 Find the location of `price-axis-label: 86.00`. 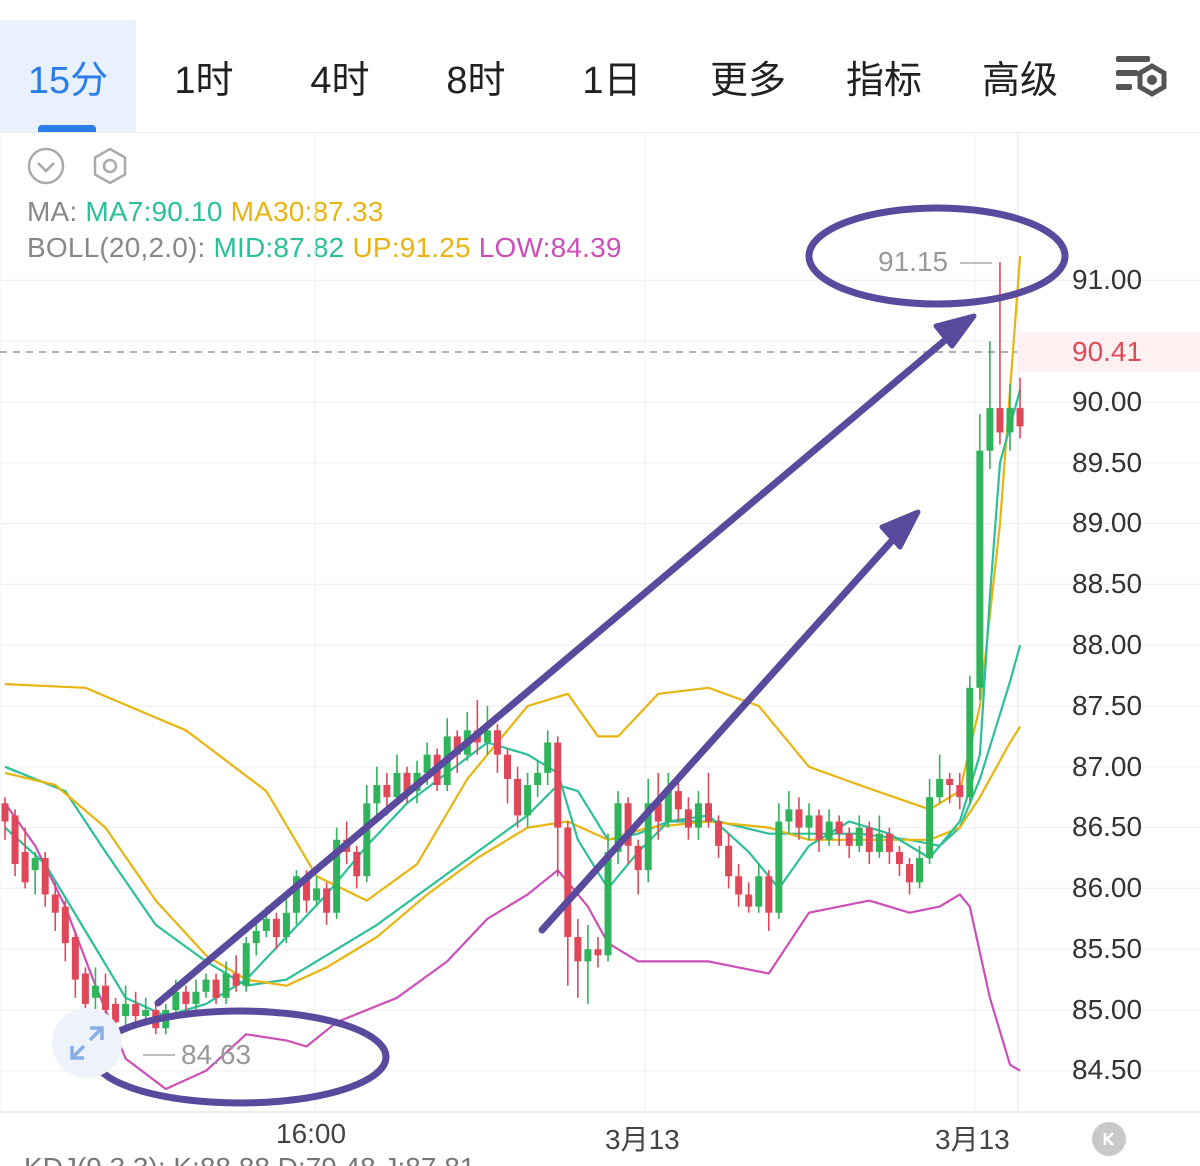

price-axis-label: 86.00 is located at coordinates (1107, 887).